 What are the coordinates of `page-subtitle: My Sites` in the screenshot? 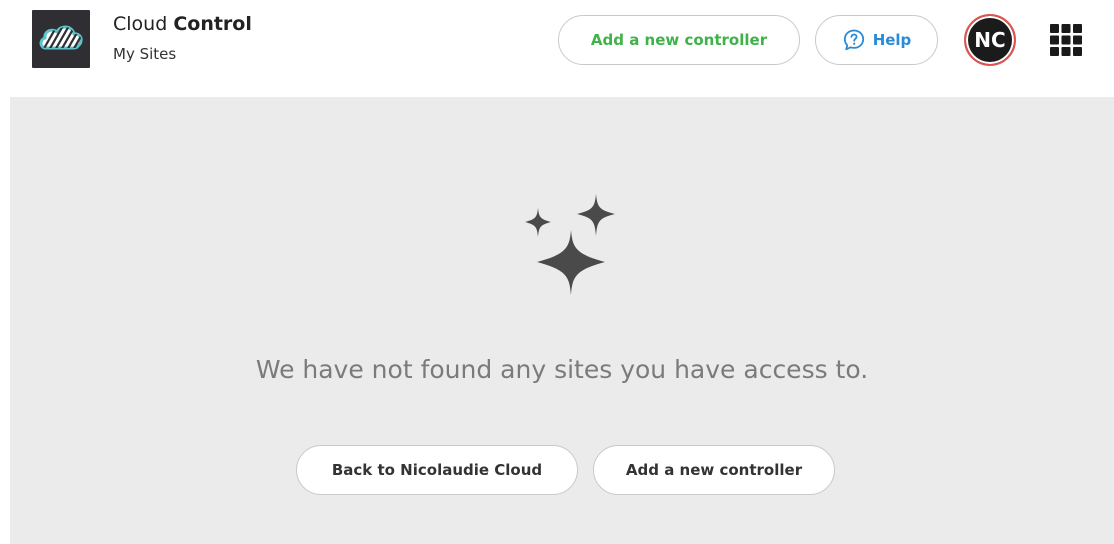 It's located at (145, 54).